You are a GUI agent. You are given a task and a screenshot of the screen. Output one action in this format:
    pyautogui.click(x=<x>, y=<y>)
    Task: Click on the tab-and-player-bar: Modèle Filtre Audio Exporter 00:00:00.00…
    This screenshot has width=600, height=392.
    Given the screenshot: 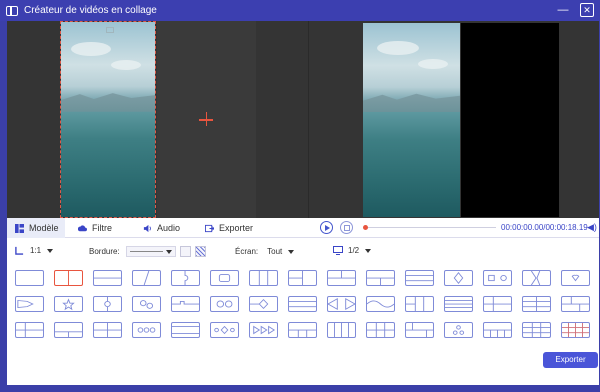 What is the action you would take?
    pyautogui.click(x=303, y=228)
    